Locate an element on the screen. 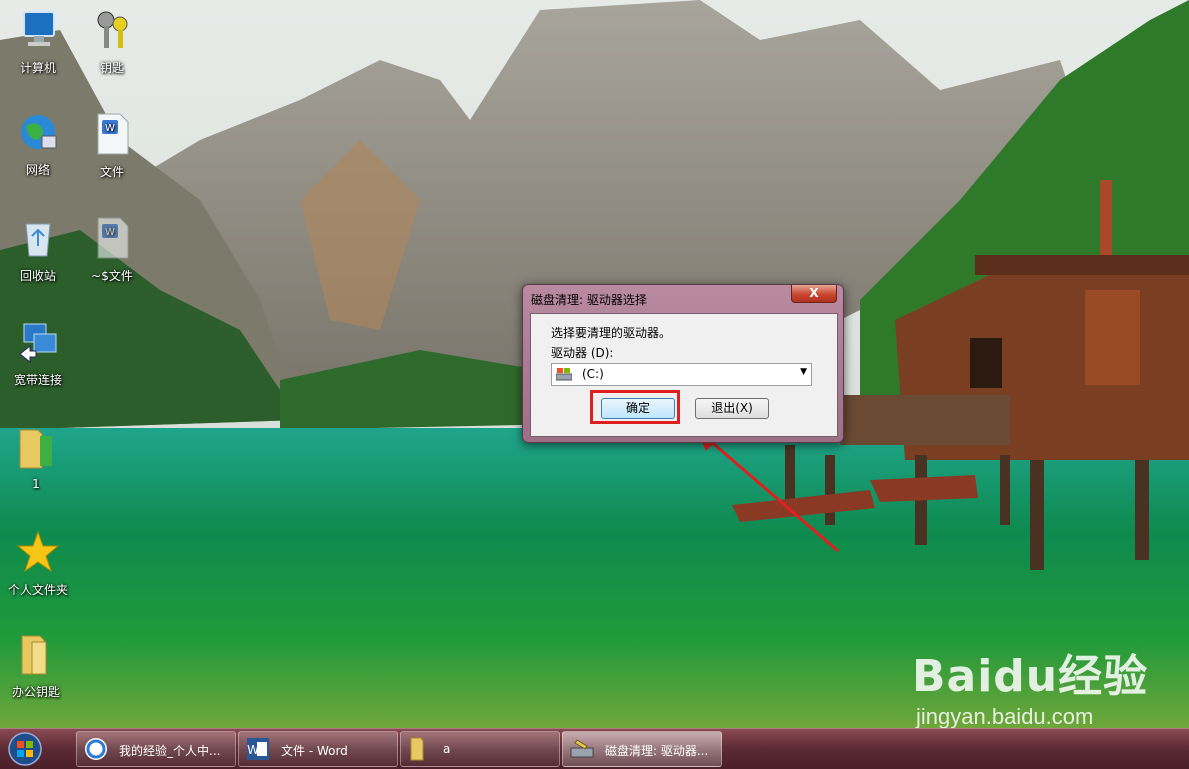 The height and width of the screenshot is (769, 1189). desktop-icon-keys: 钥匙 is located at coordinates (112, 42).